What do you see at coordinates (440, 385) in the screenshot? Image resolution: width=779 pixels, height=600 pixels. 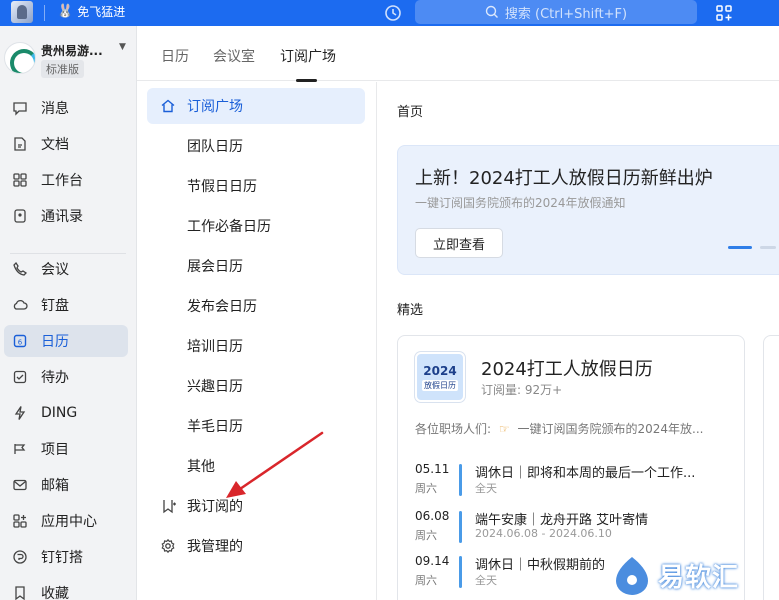 I see `cover-text: 放假日历` at bounding box center [440, 385].